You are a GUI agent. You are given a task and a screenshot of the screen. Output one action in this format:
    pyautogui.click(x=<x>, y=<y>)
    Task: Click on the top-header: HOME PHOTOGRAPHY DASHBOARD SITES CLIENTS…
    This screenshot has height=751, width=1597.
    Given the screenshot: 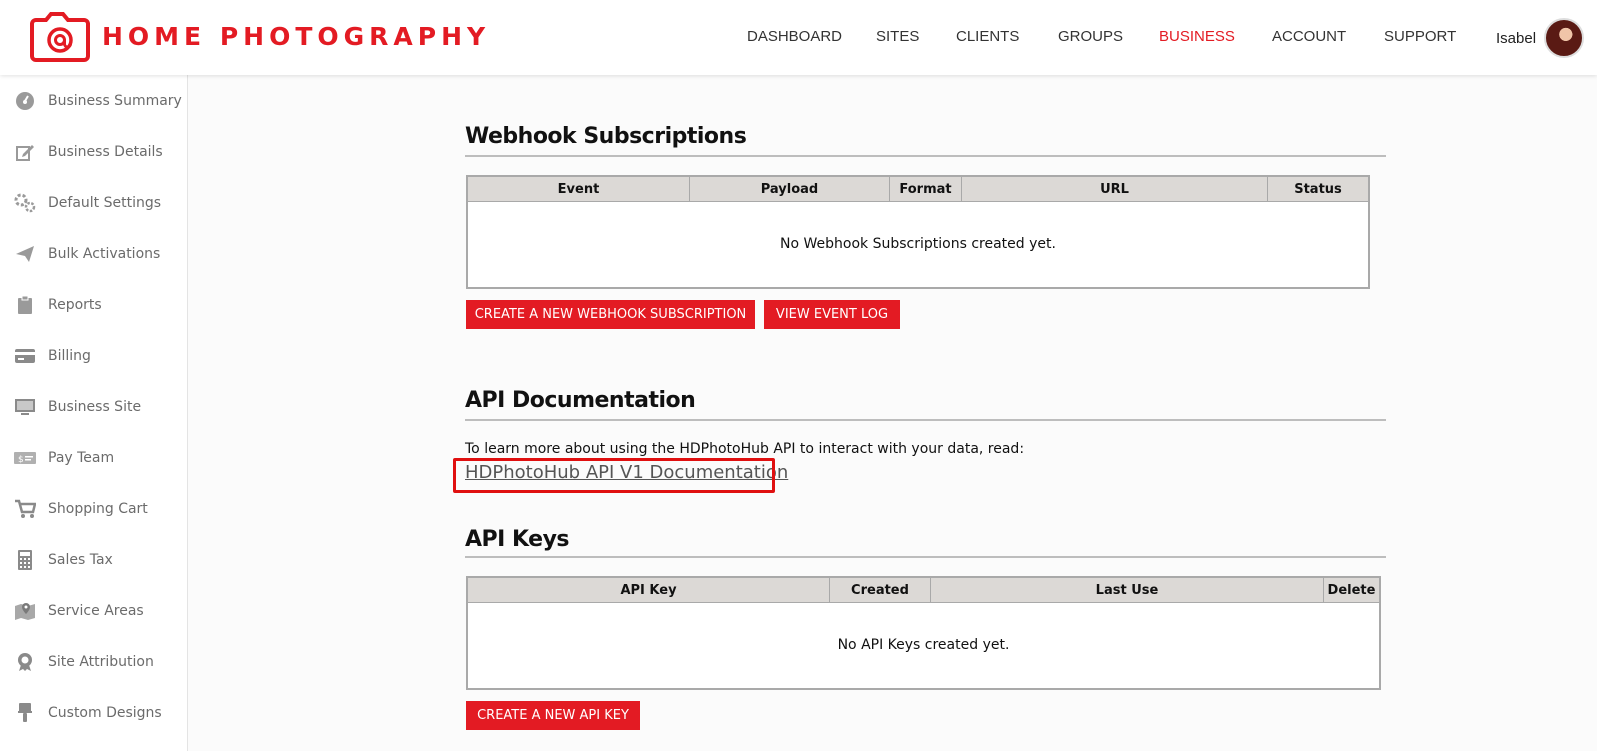 What is the action you would take?
    pyautogui.click(x=798, y=37)
    